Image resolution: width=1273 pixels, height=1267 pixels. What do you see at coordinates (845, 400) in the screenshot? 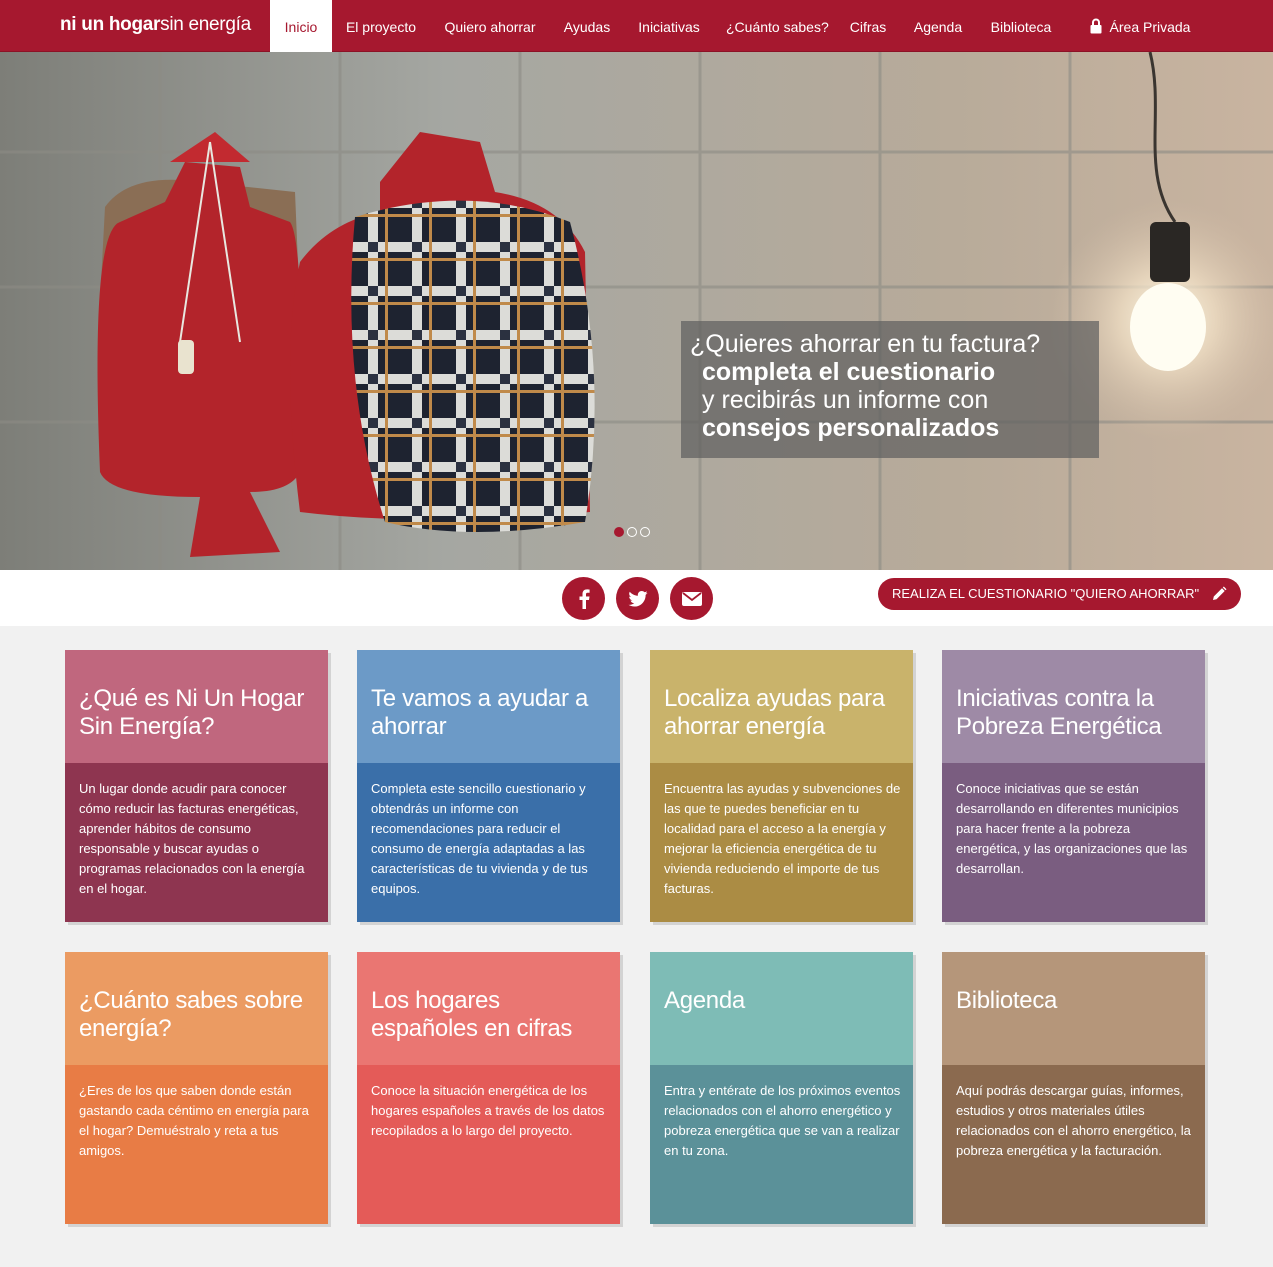
I see `hero-line-3: y recibirás un informe con` at bounding box center [845, 400].